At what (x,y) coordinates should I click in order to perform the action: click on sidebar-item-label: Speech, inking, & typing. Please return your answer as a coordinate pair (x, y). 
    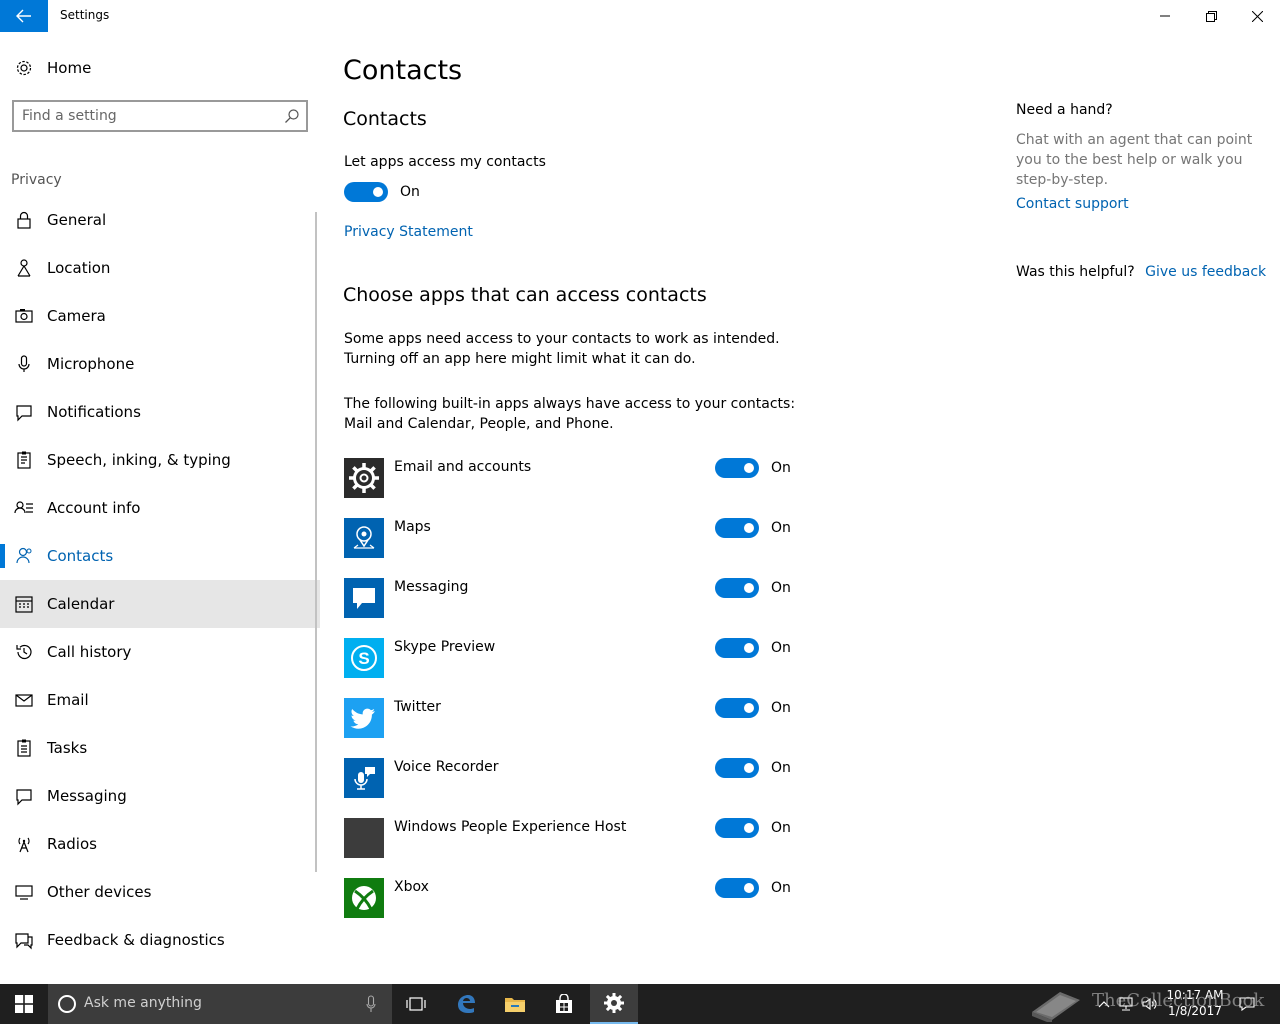
    Looking at the image, I should click on (139, 460).